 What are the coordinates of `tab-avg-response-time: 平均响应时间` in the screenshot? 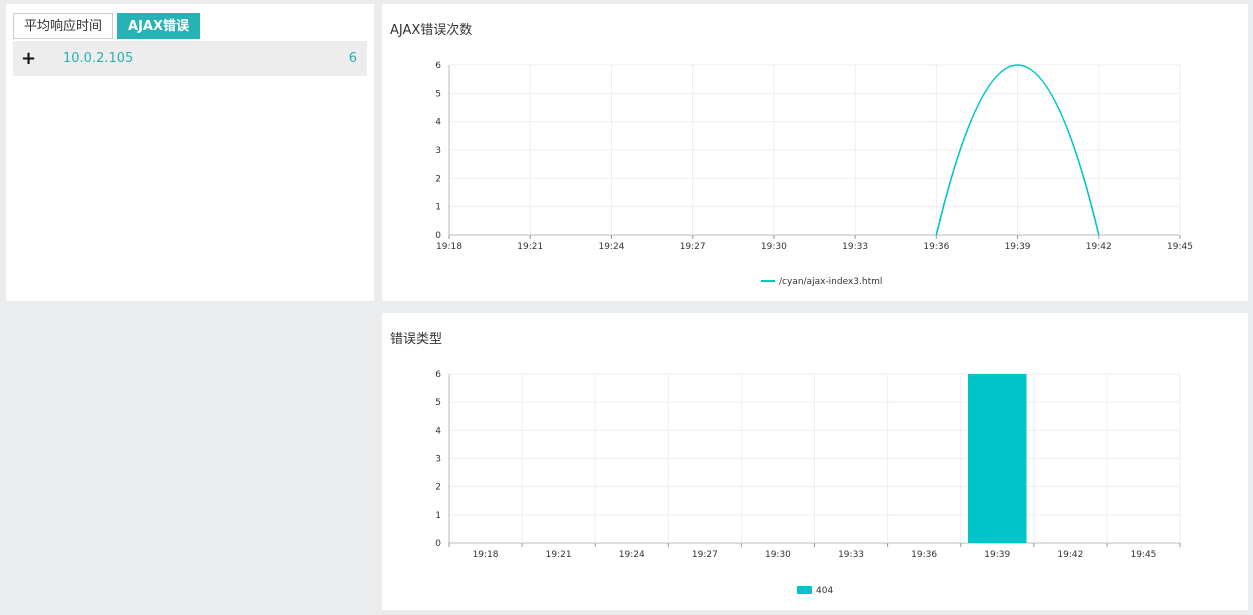 It's located at (63, 26).